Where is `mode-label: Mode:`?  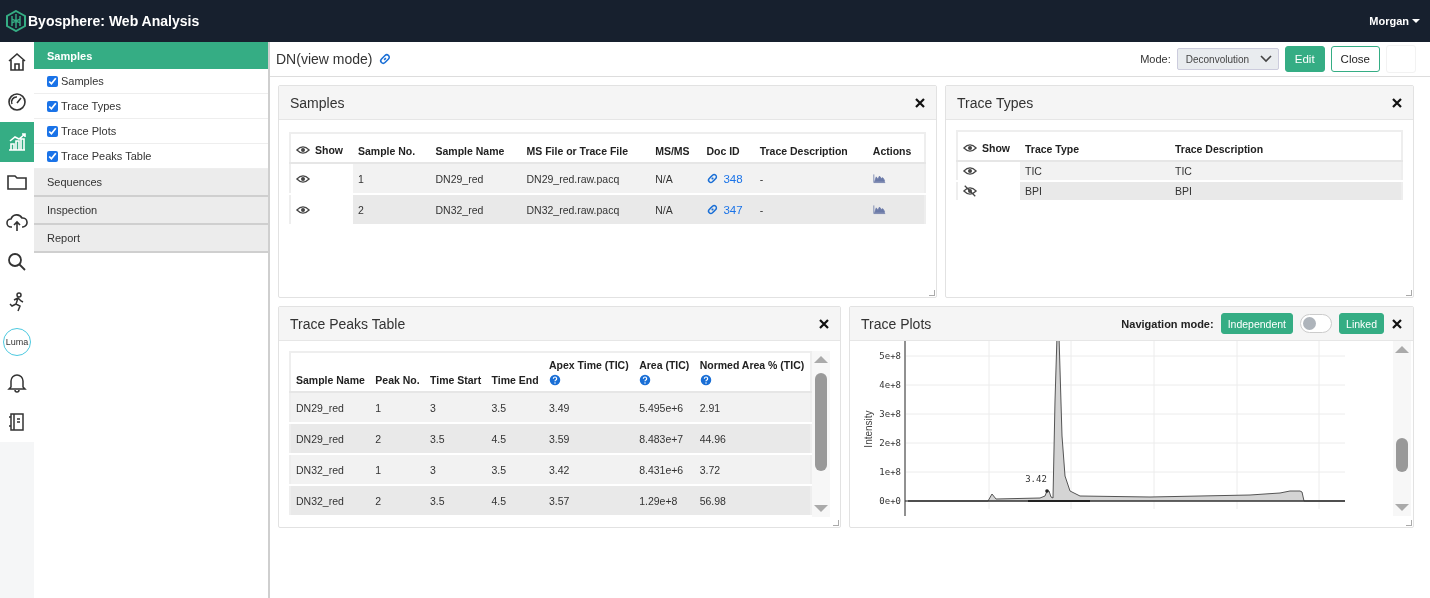
mode-label: Mode: is located at coordinates (1155, 59).